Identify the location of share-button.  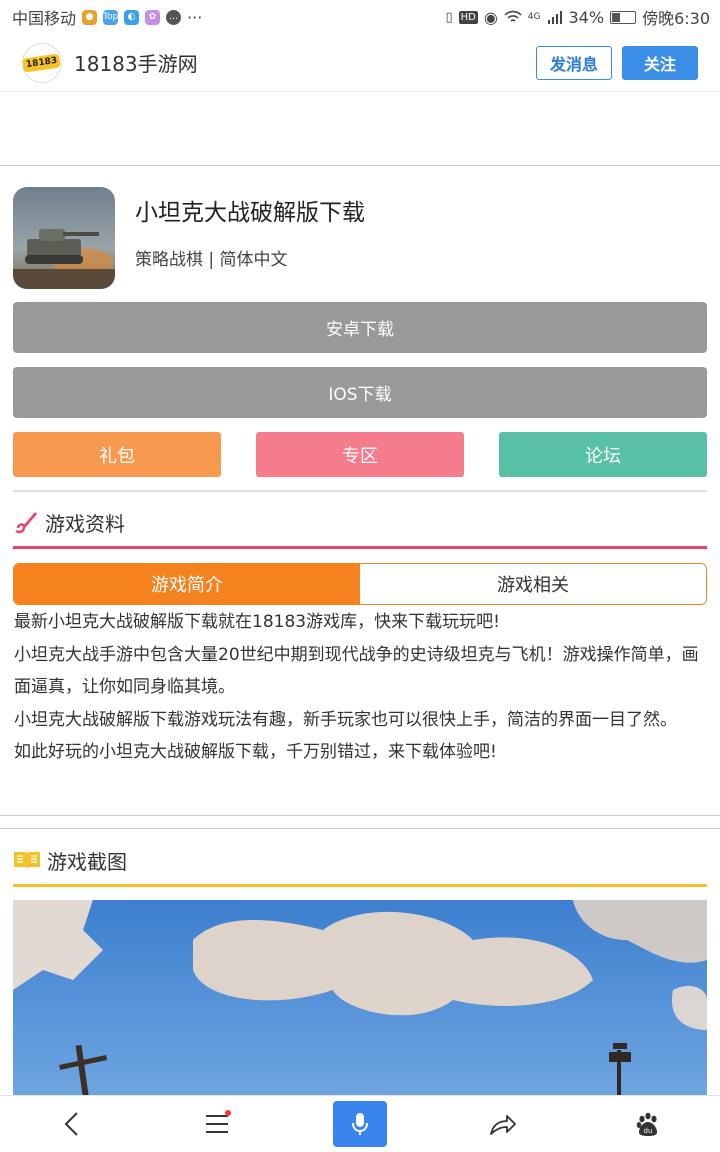
(503, 1124).